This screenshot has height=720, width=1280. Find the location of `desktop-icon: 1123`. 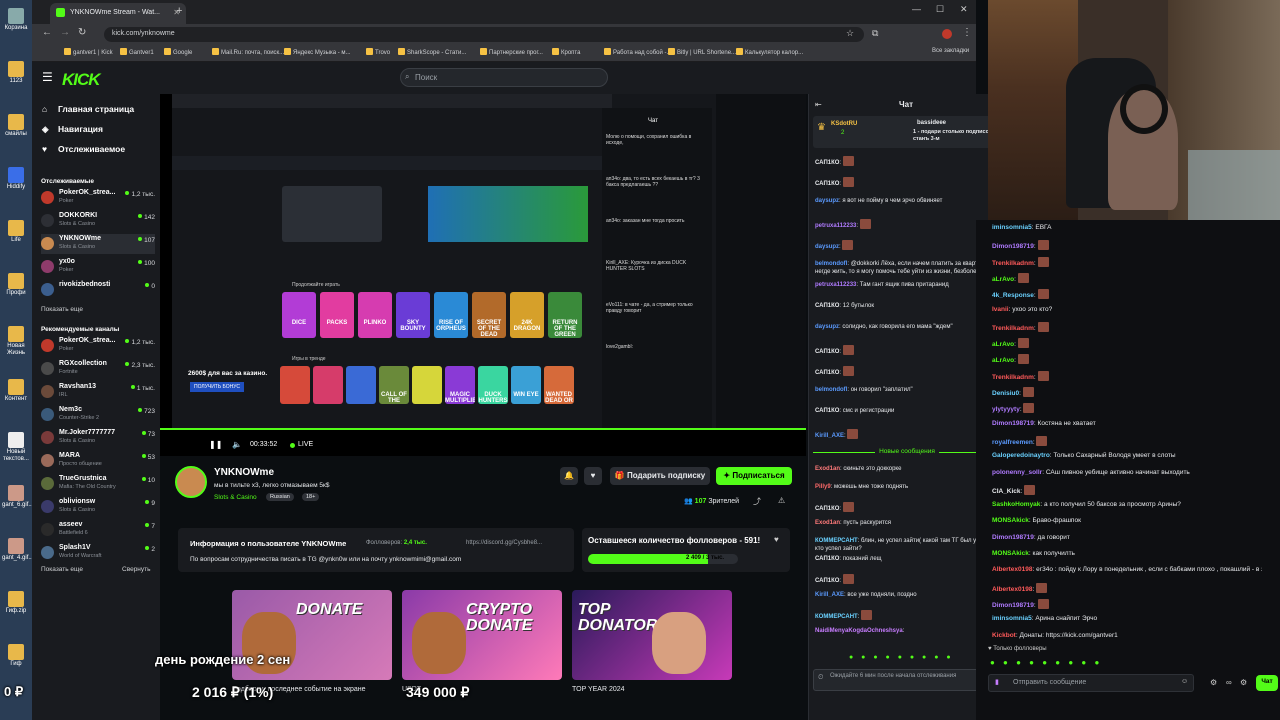

desktop-icon: 1123 is located at coordinates (16, 73).